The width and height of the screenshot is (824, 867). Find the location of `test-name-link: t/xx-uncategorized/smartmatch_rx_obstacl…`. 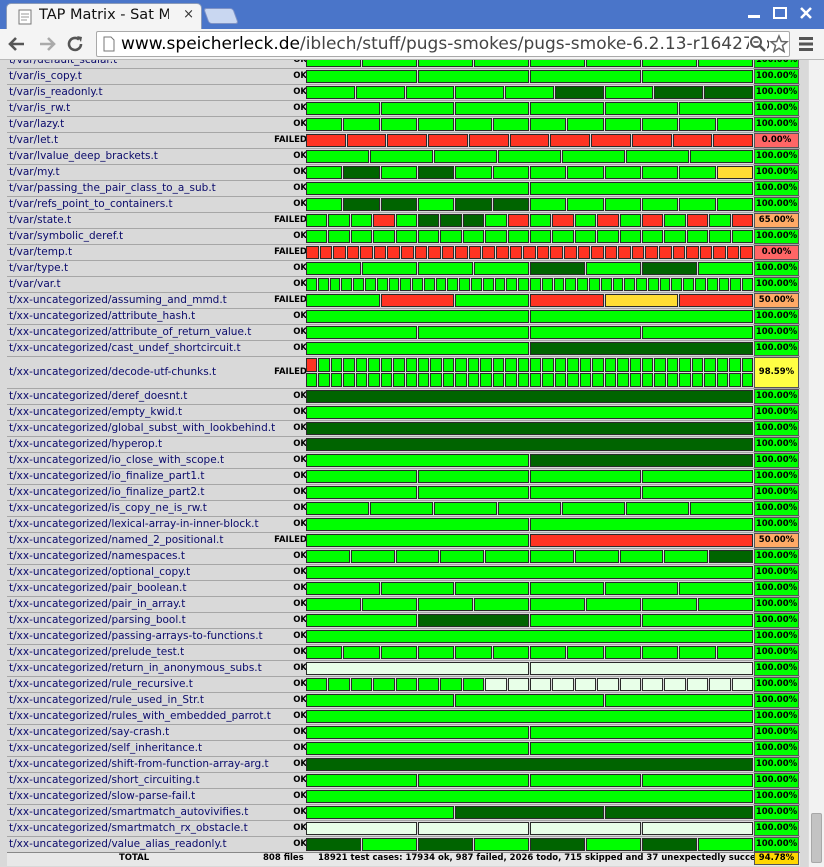

test-name-link: t/xx-uncategorized/smartmatch_rx_obstacl… is located at coordinates (128, 828).